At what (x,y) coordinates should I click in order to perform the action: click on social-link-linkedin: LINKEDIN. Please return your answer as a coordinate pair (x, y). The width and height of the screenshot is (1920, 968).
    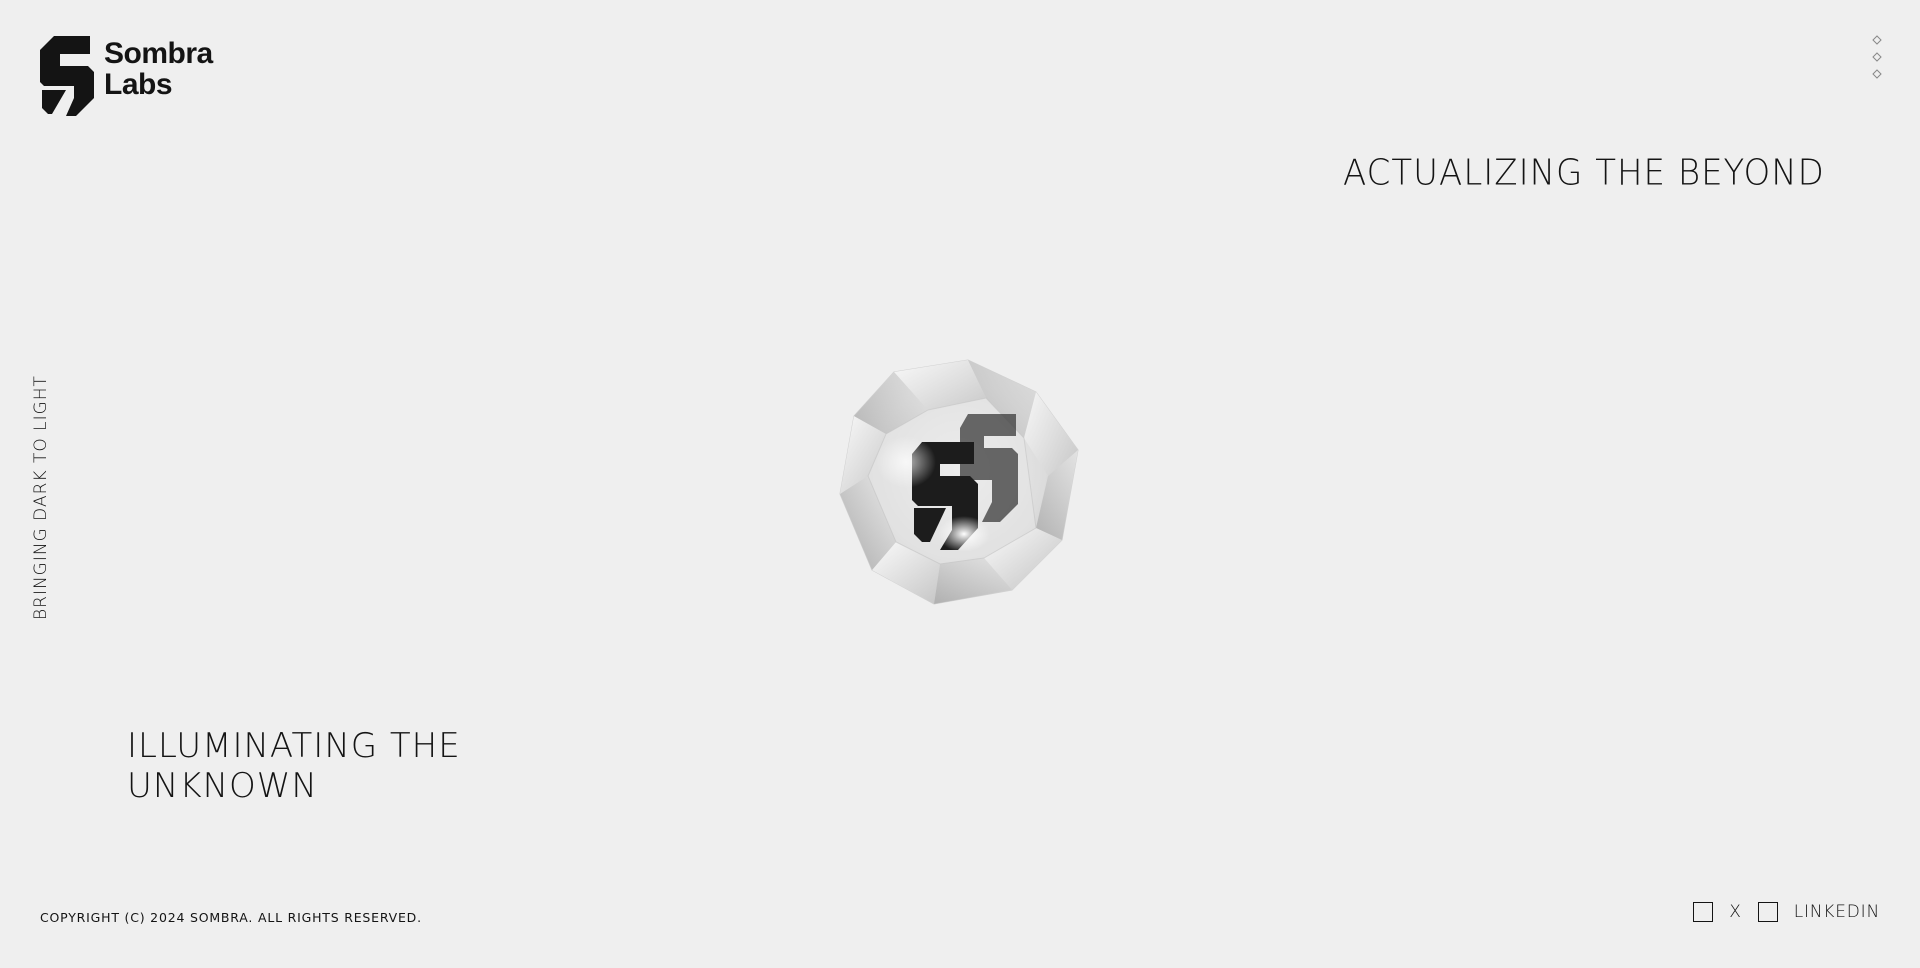
    Looking at the image, I should click on (1818, 912).